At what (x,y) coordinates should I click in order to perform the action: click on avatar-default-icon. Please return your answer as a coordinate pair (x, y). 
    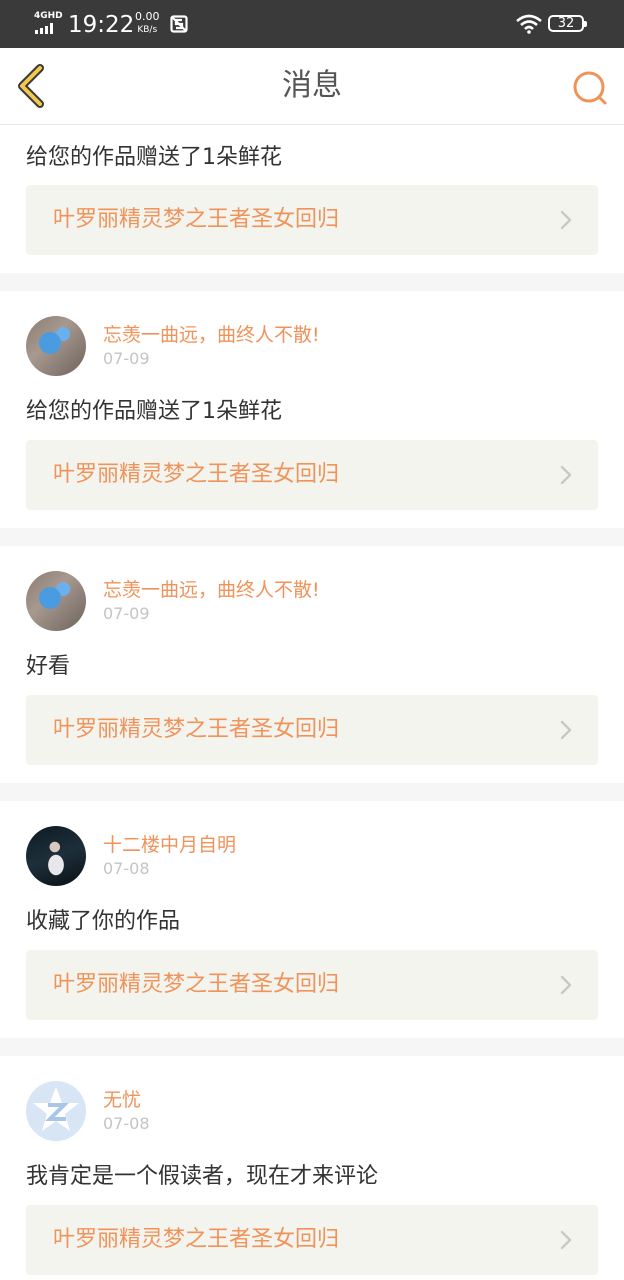
    Looking at the image, I should click on (56, 1111).